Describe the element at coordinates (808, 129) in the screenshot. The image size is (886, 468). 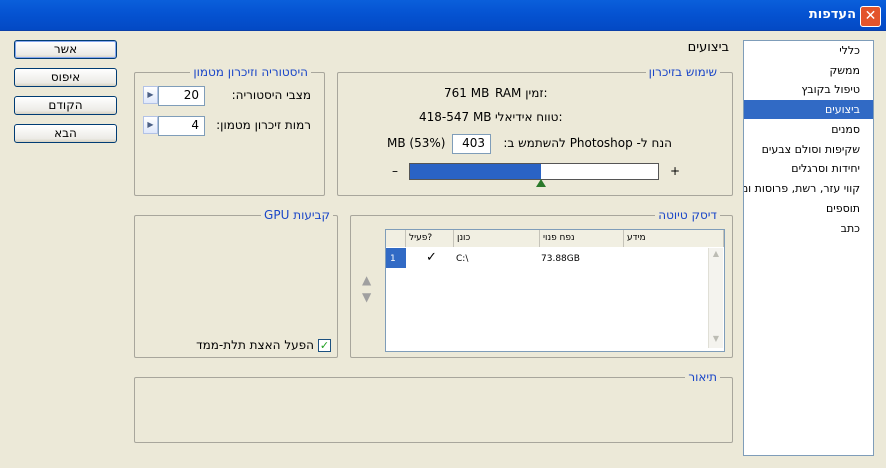
I see `sidebar-item-cursors: סמנים` at that location.